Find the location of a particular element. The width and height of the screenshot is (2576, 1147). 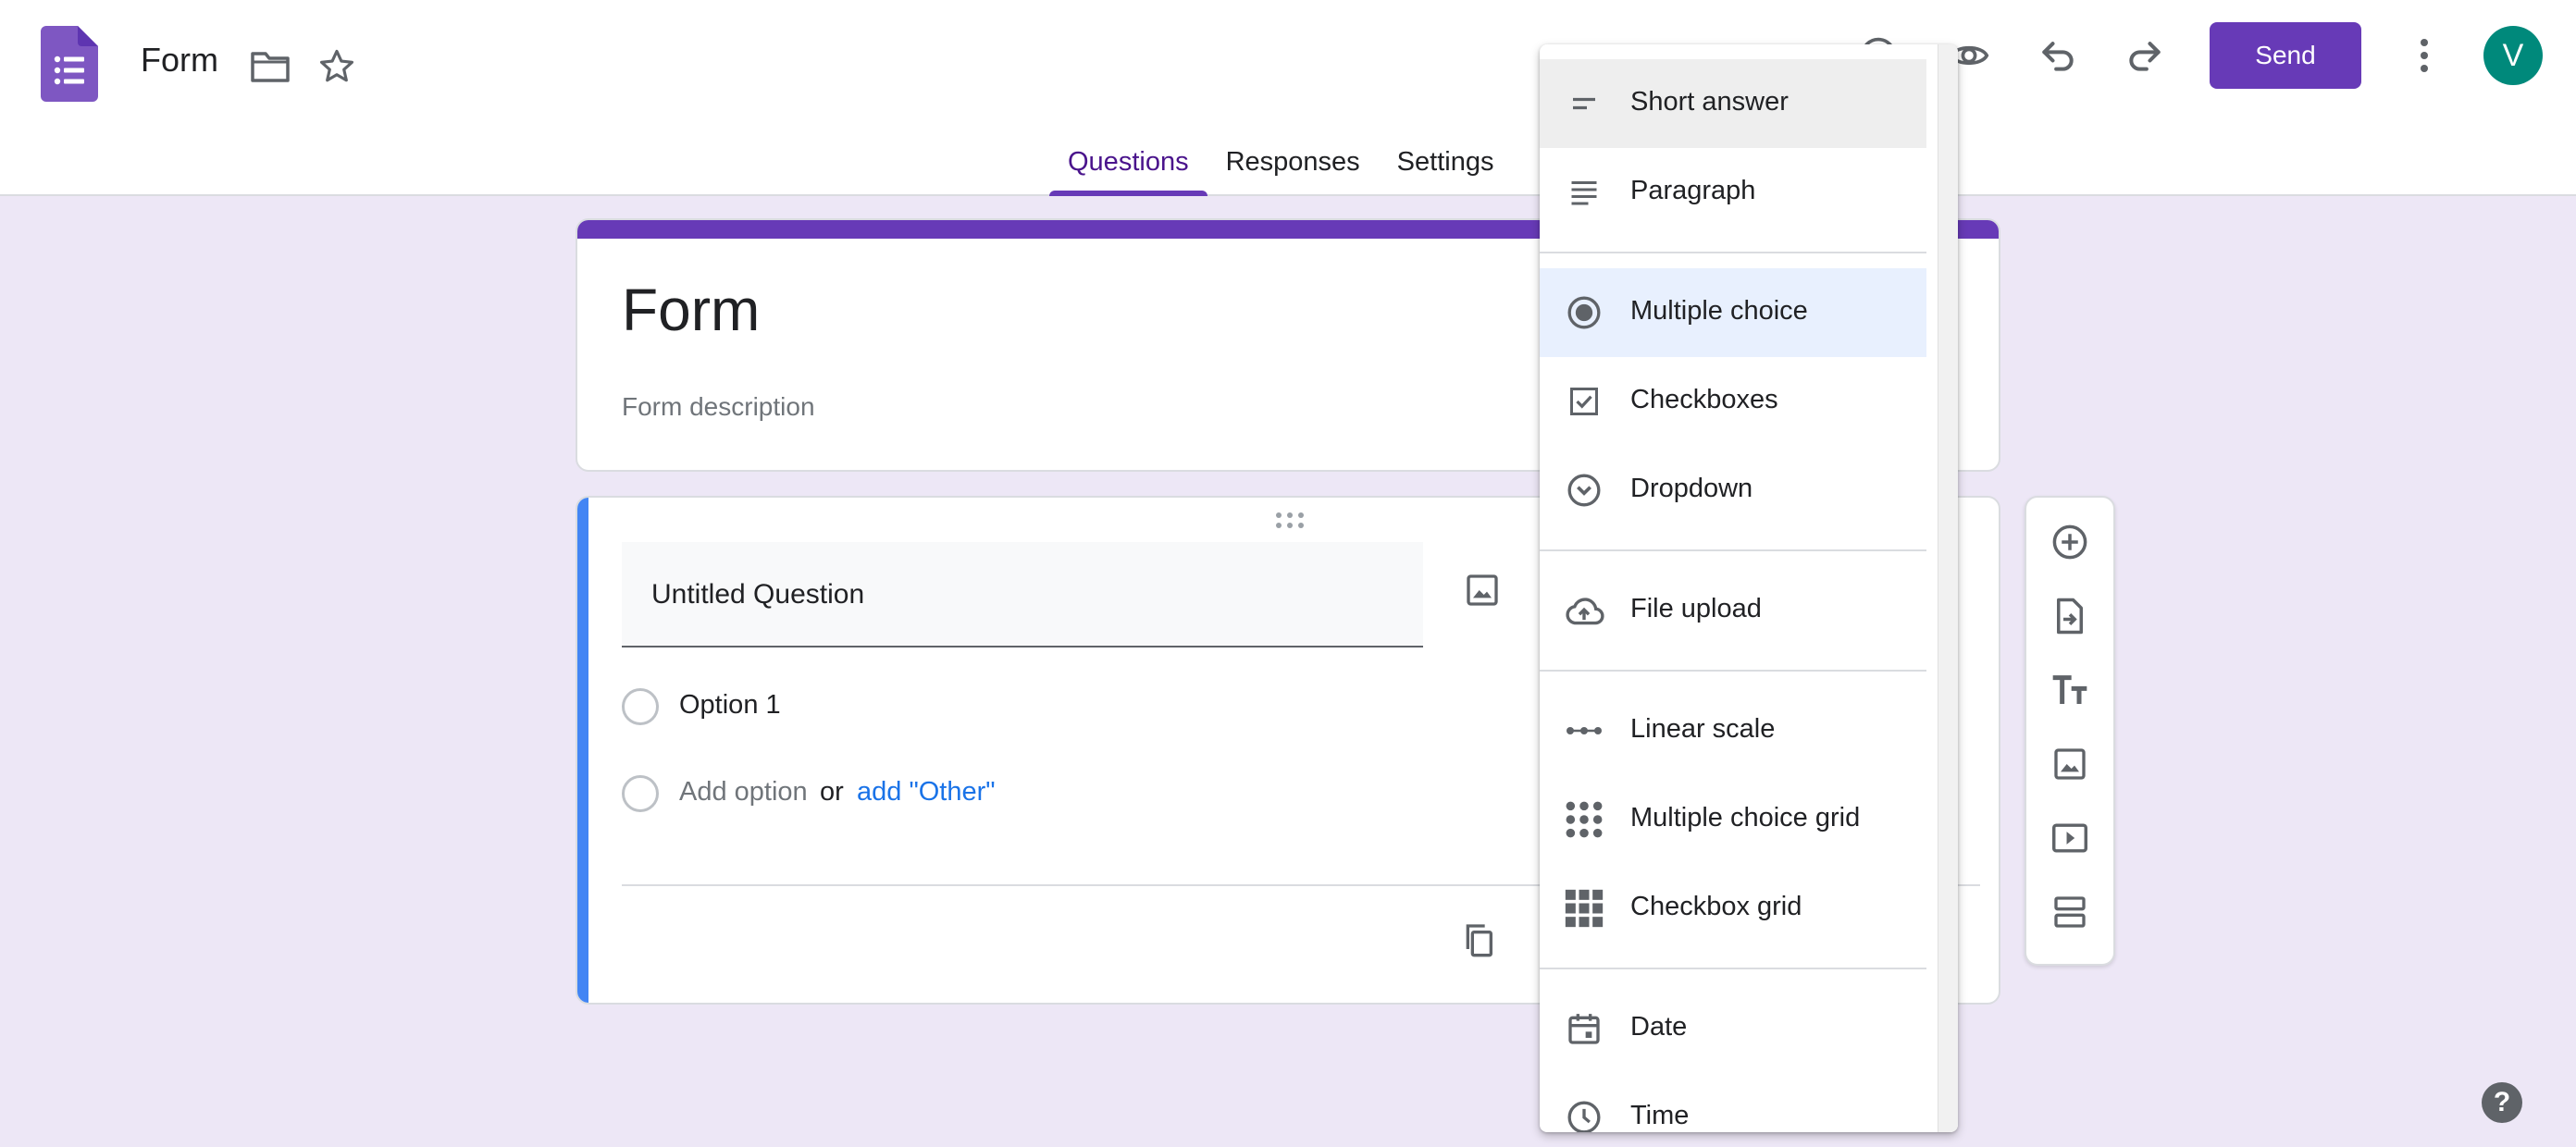

menu-item-paragraph: Paragraph is located at coordinates (1733, 193).